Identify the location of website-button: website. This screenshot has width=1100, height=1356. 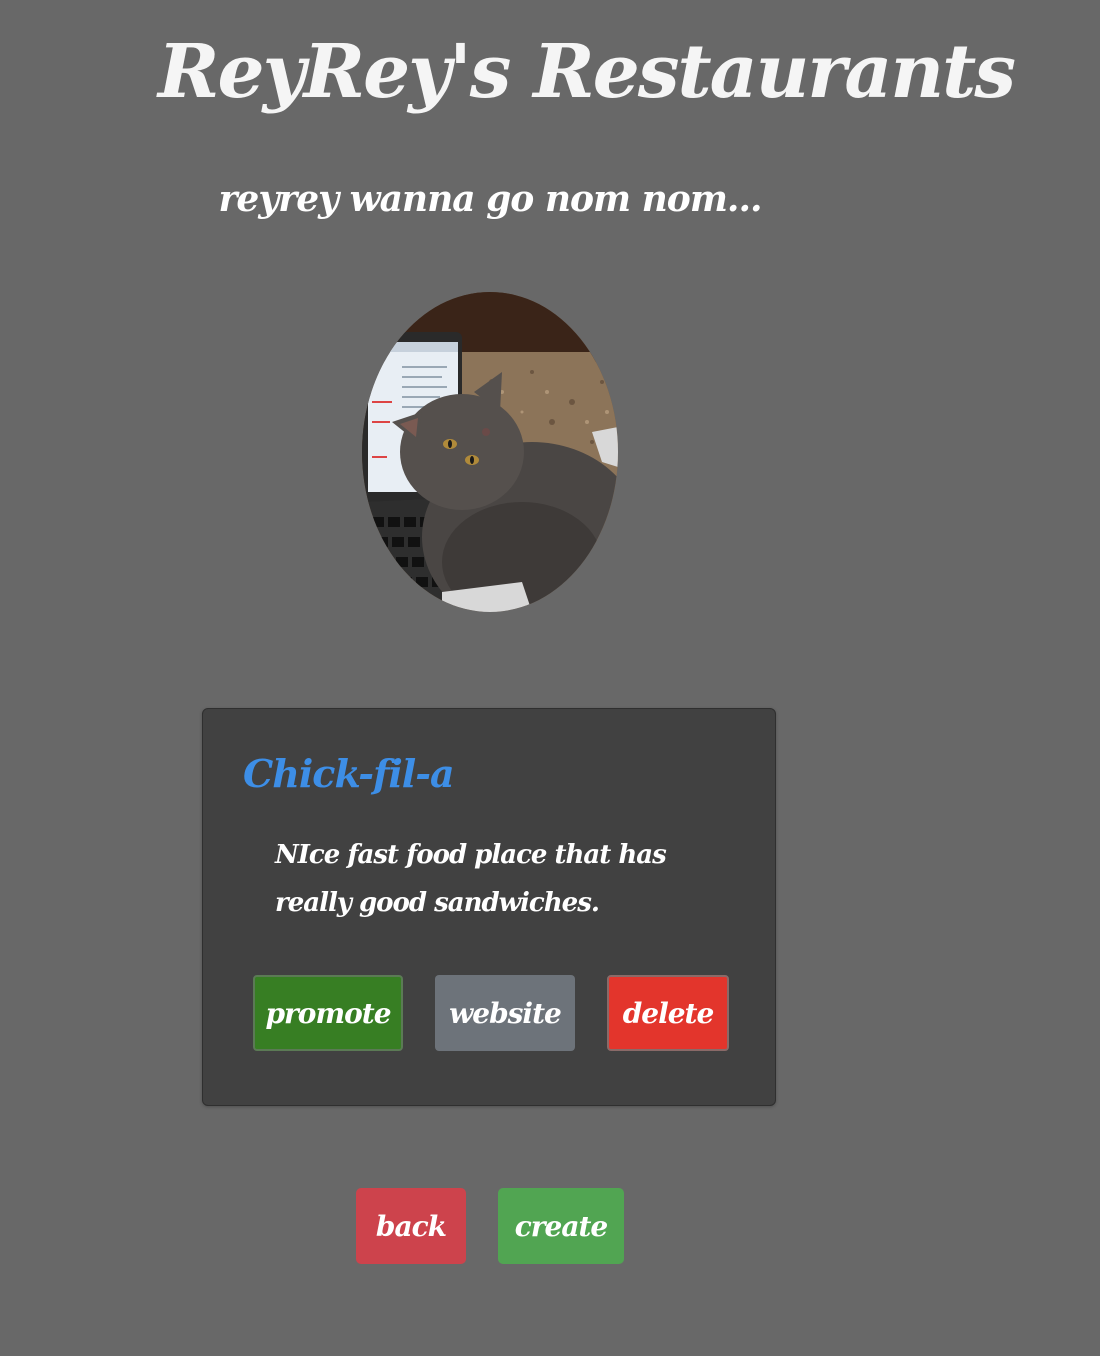
(505, 1013).